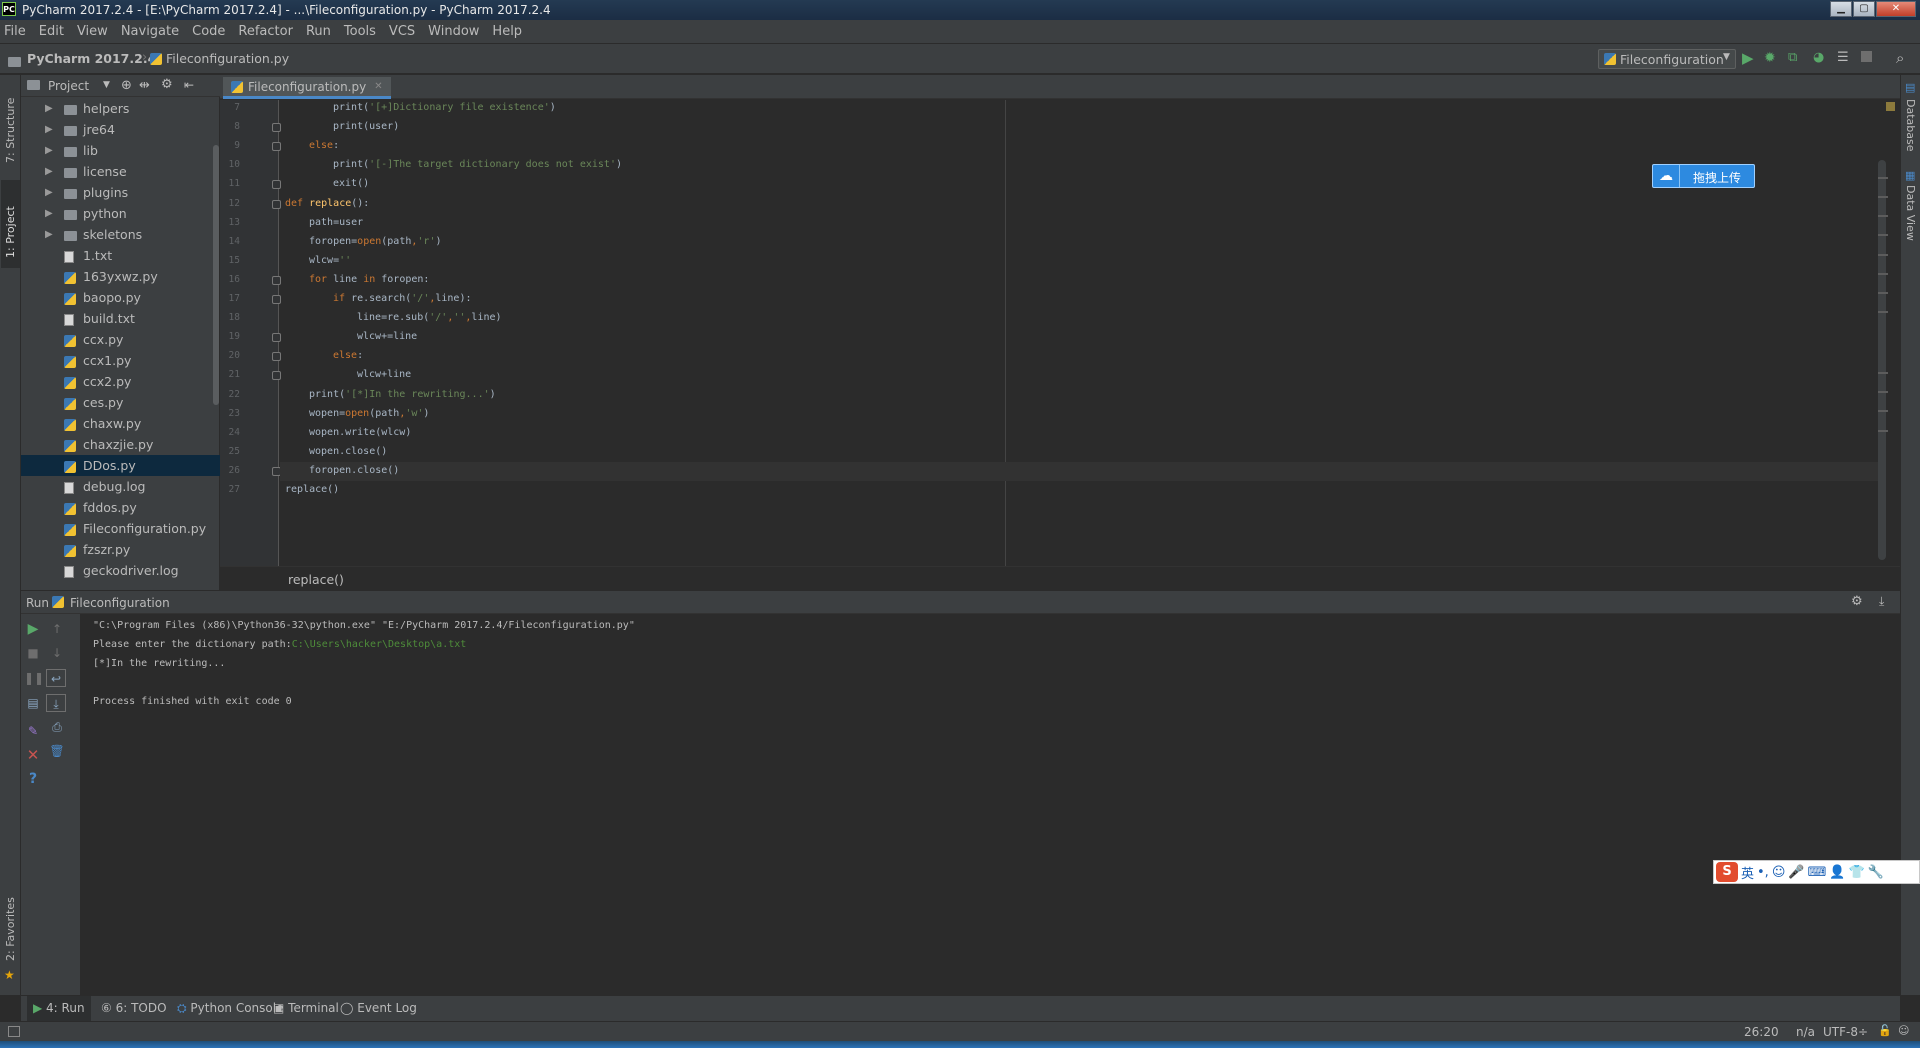  What do you see at coordinates (126, 85) in the screenshot?
I see `locate-icon: ⊕` at bounding box center [126, 85].